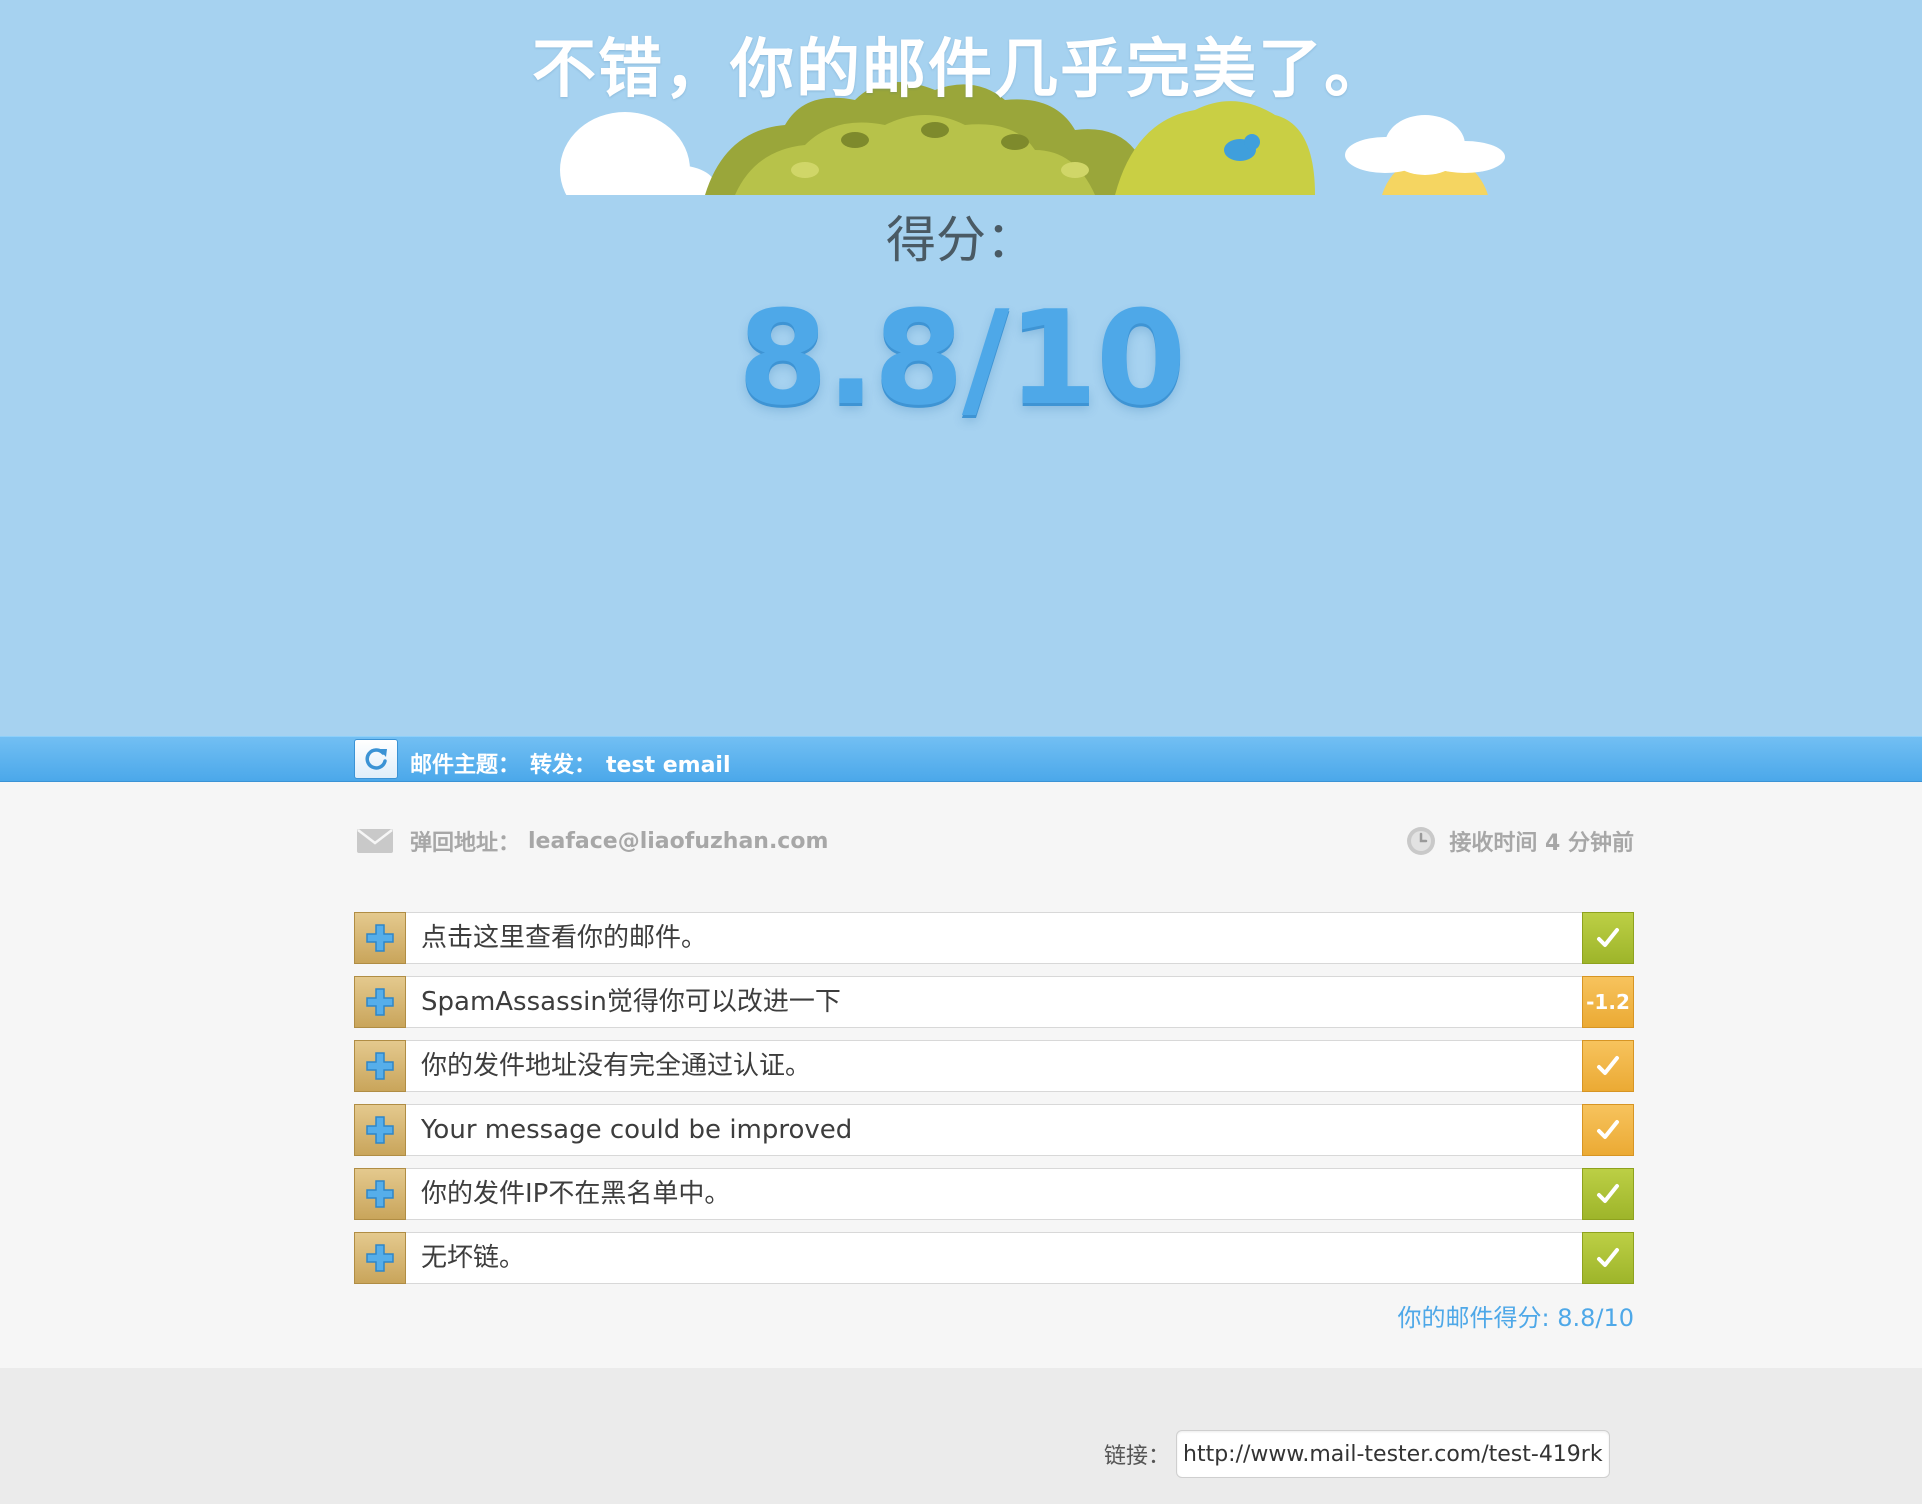 This screenshot has width=1922, height=1504. I want to click on result-row-view-email: 点击这里查看你的邮件。, so click(994, 938).